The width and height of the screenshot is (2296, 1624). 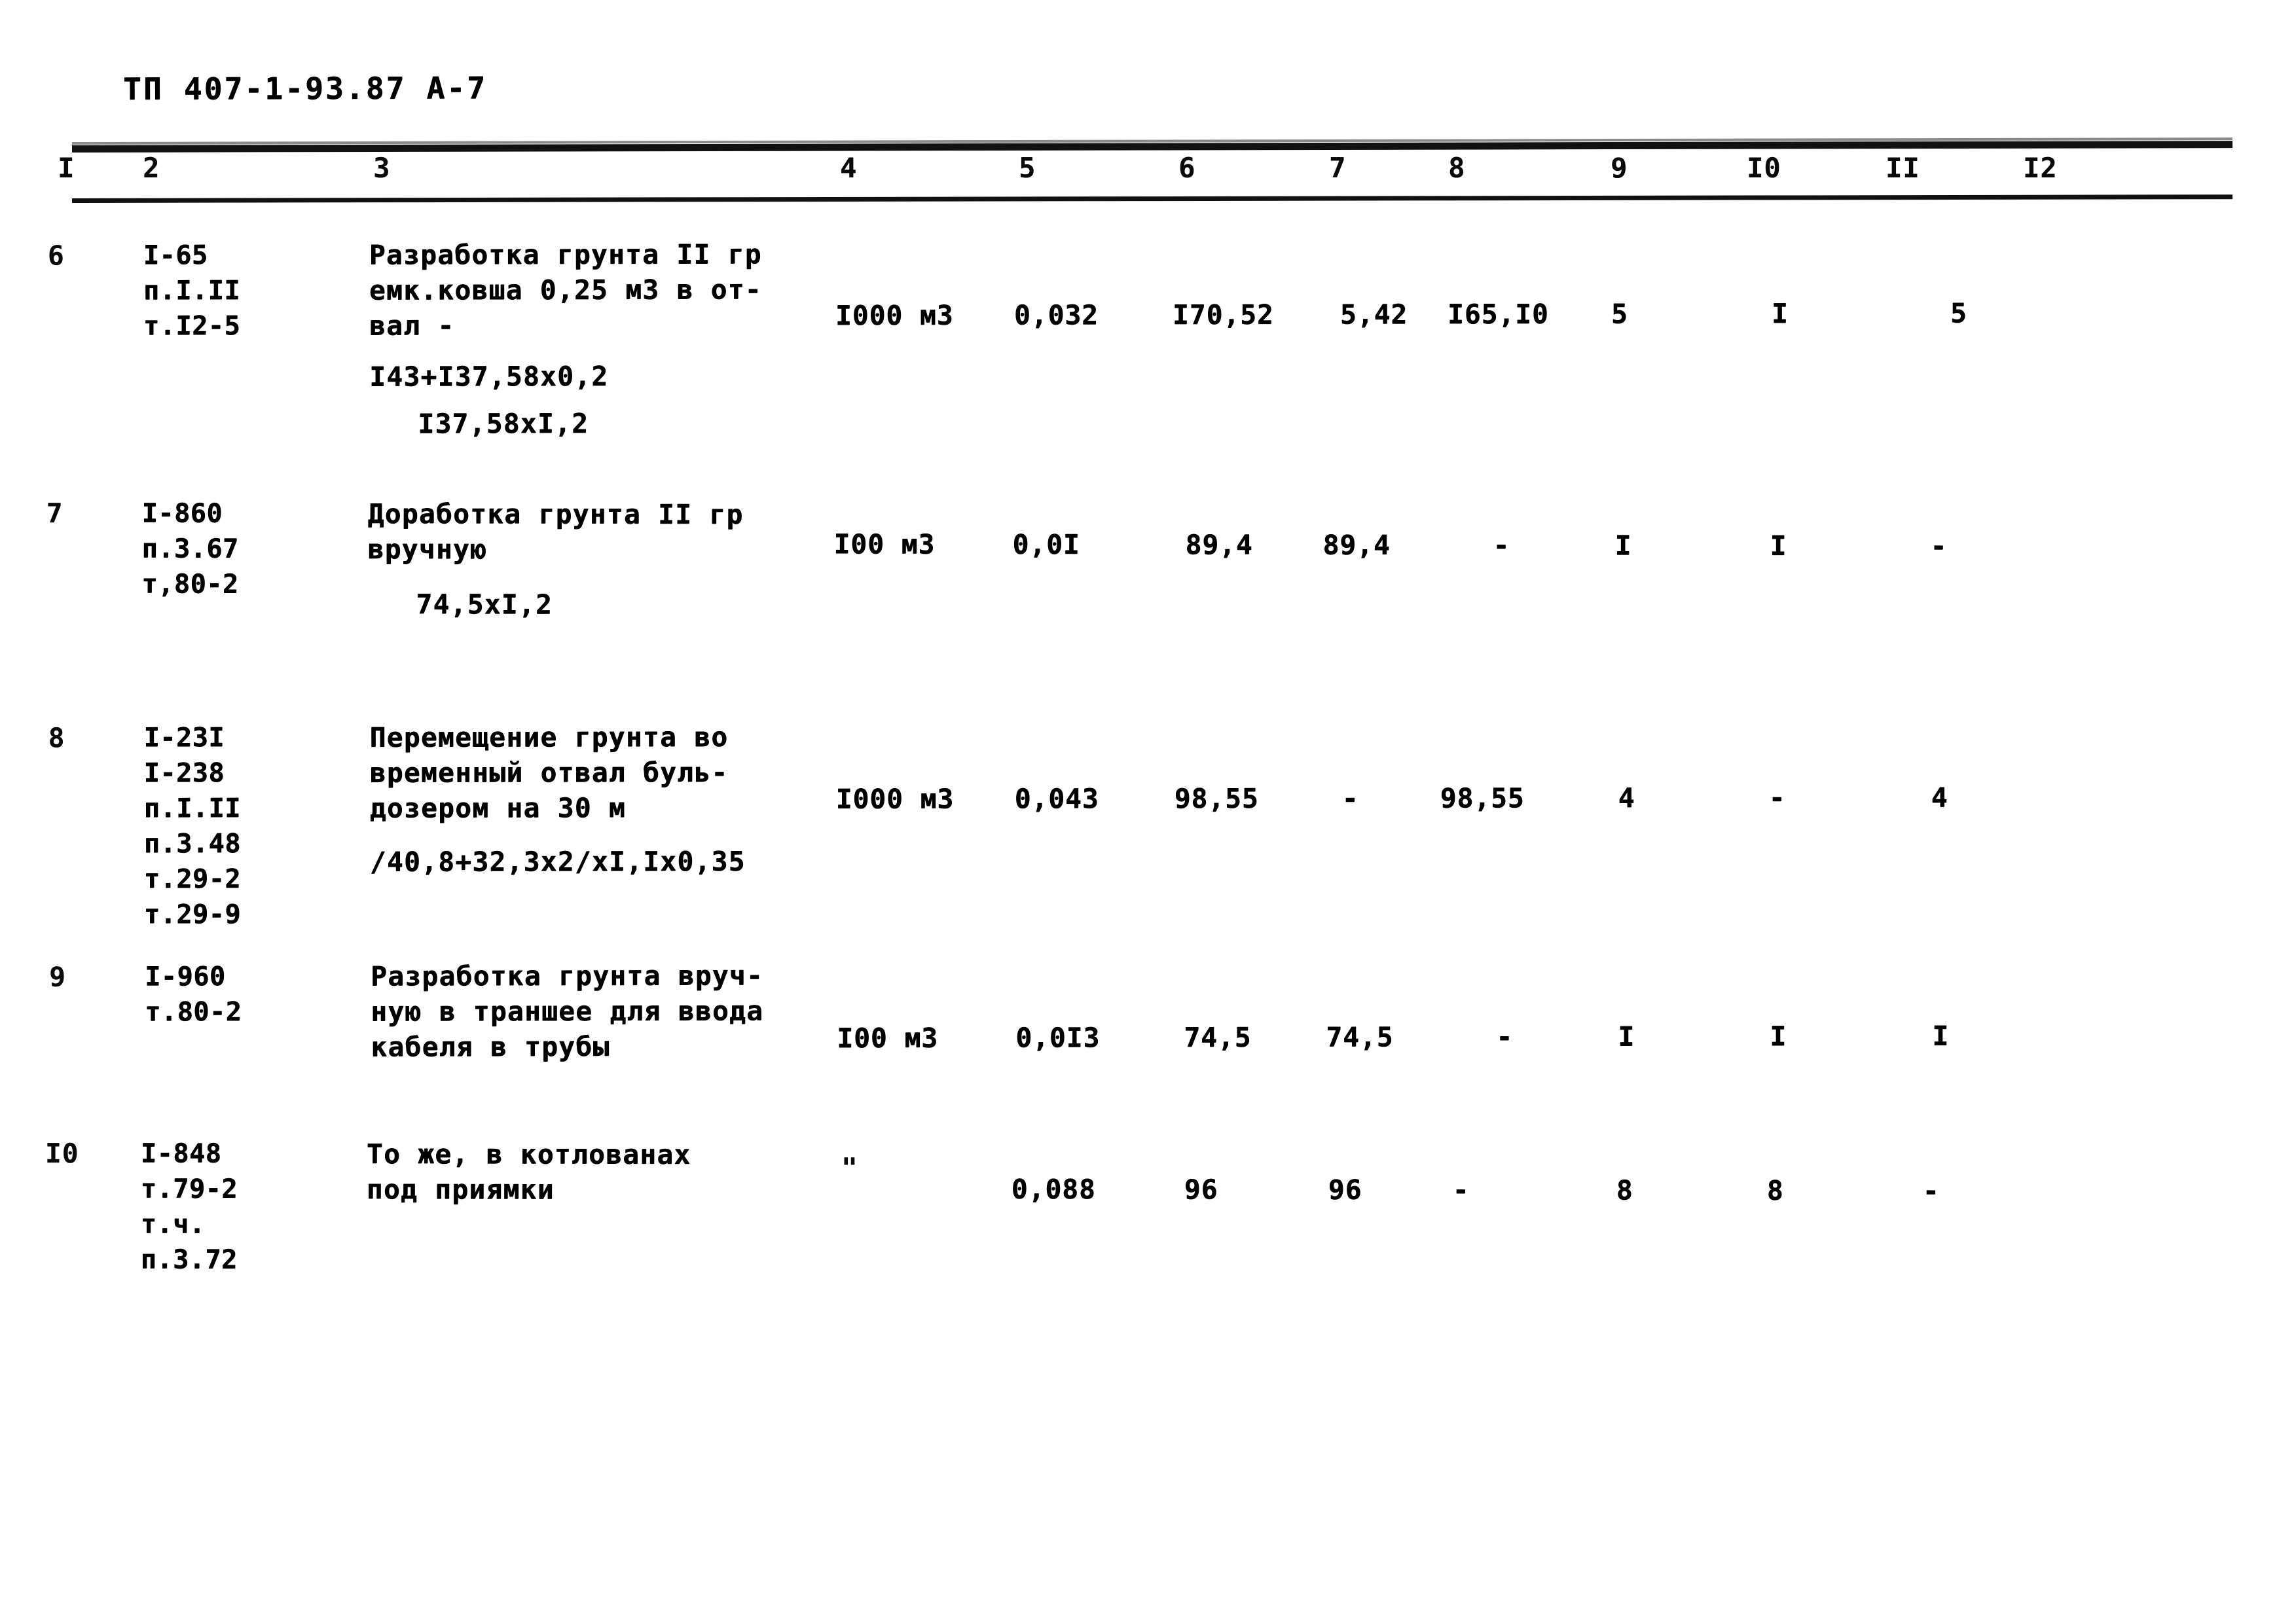 What do you see at coordinates (1046, 544) in the screenshot?
I see `row-value-c5: 0,0I` at bounding box center [1046, 544].